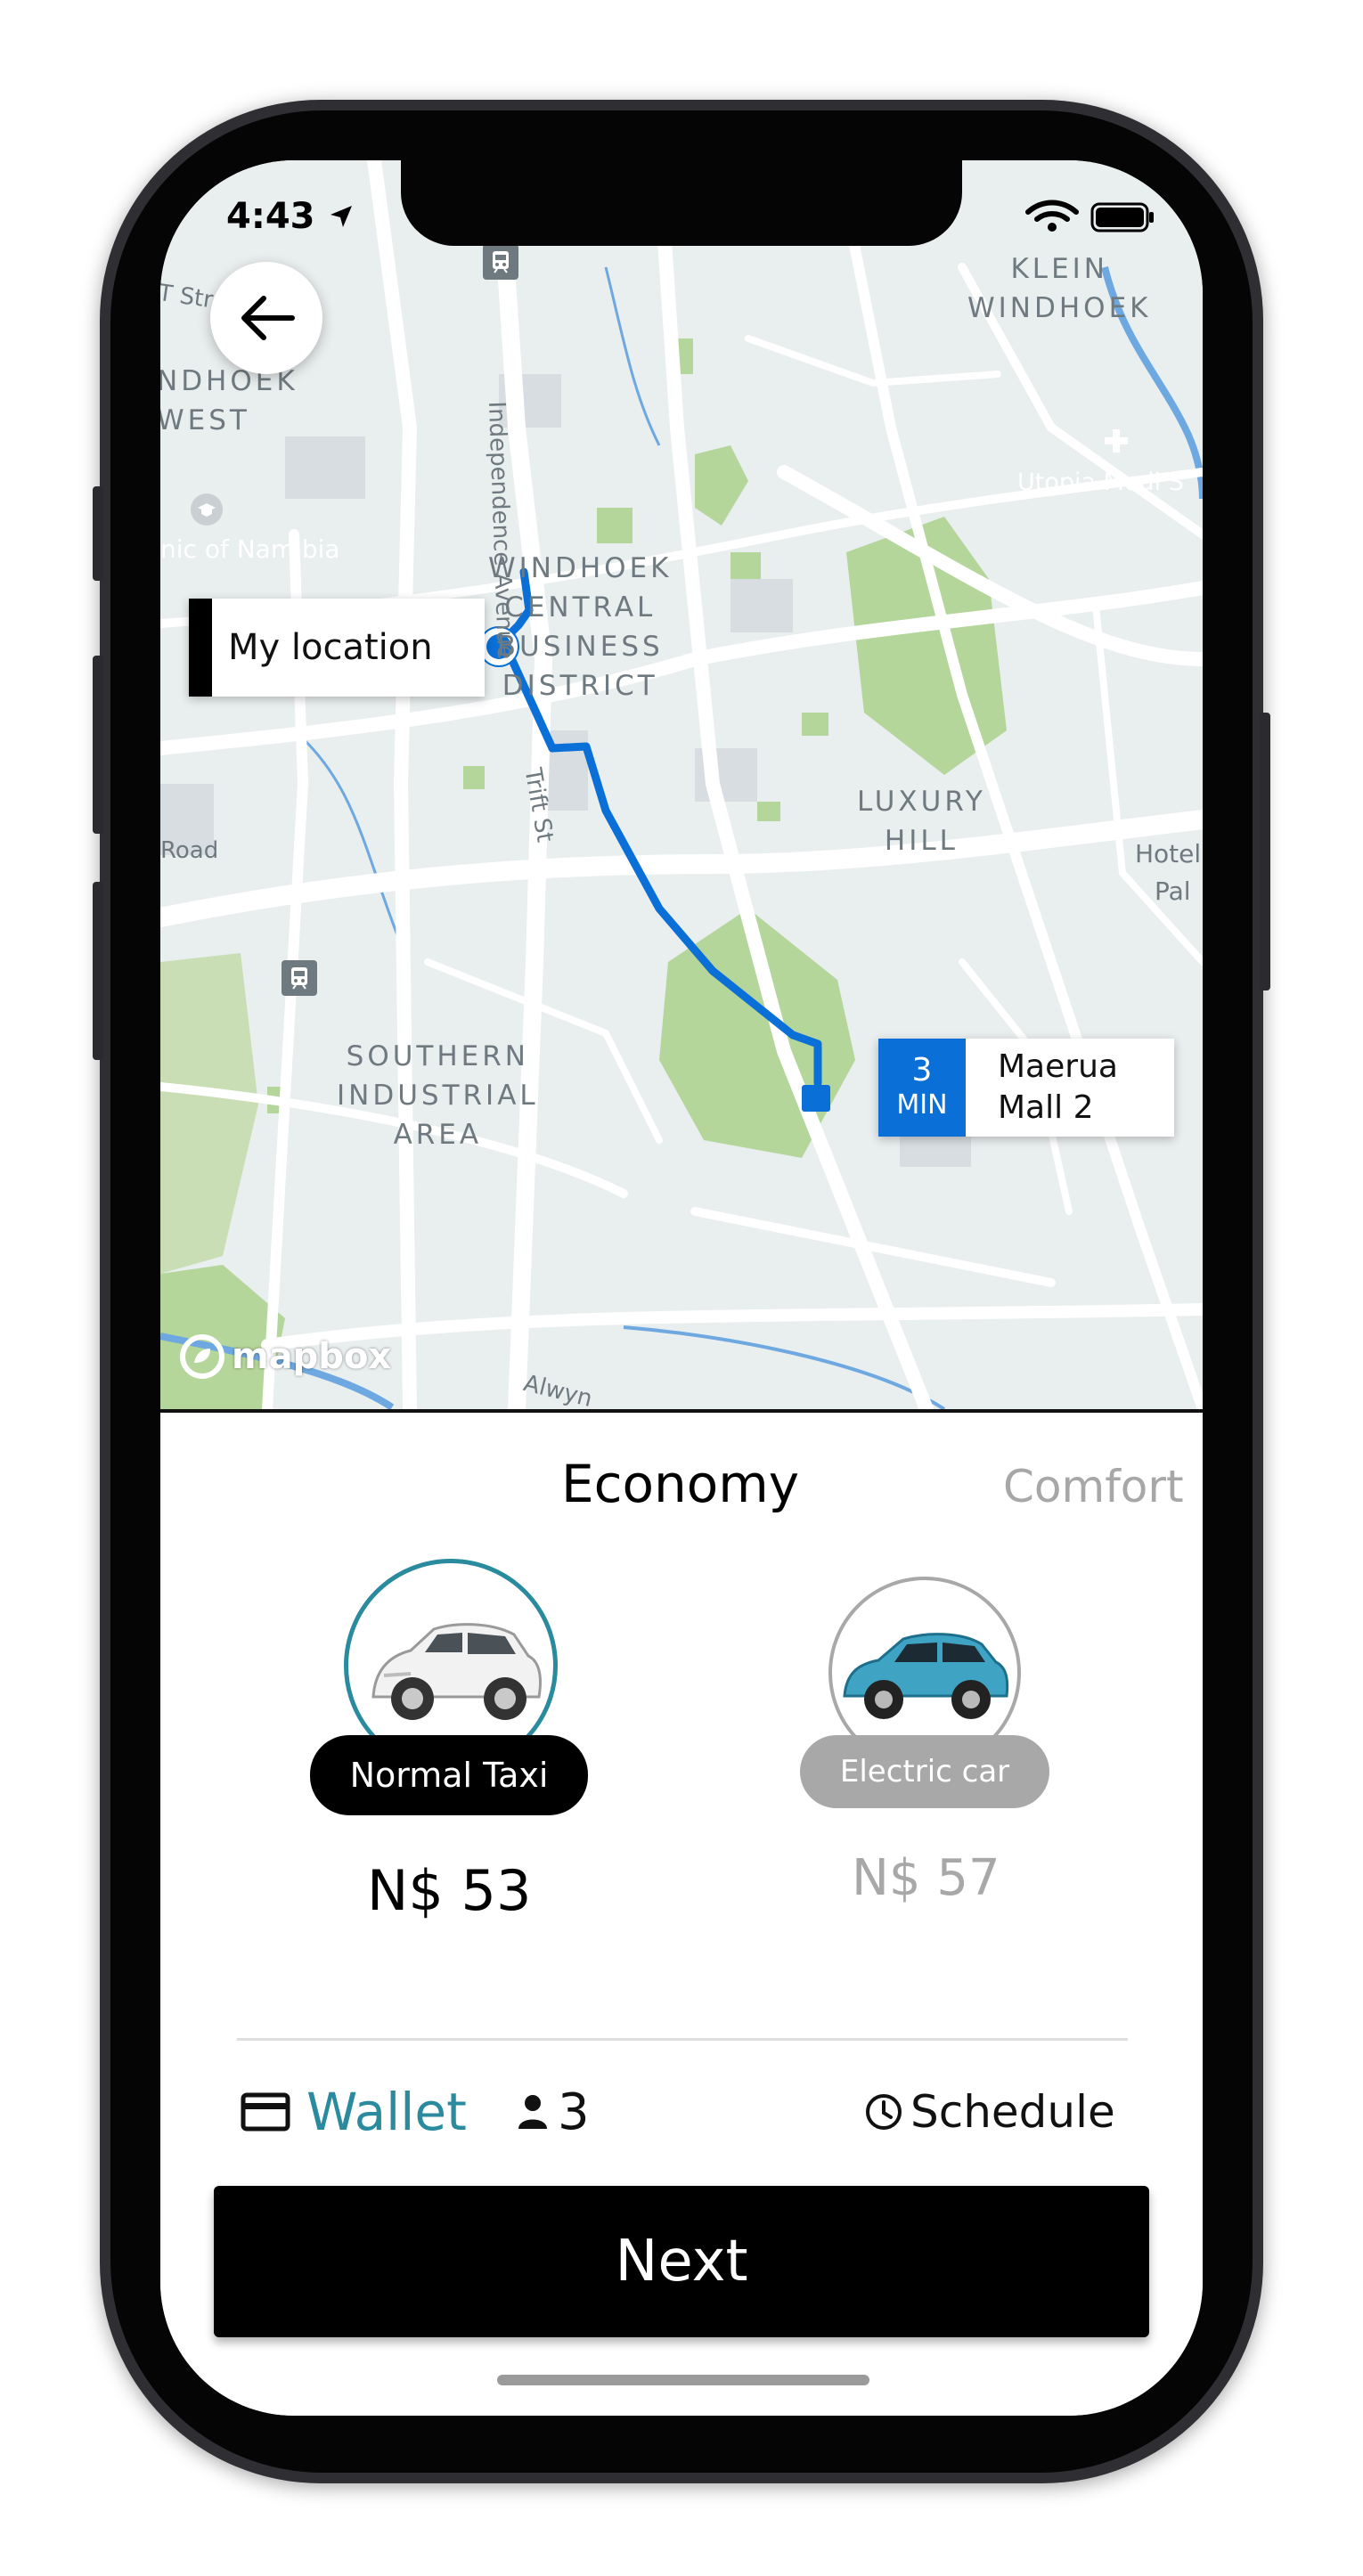 Image resolution: width=1363 pixels, height=2576 pixels. I want to click on power-button, so click(1265, 851).